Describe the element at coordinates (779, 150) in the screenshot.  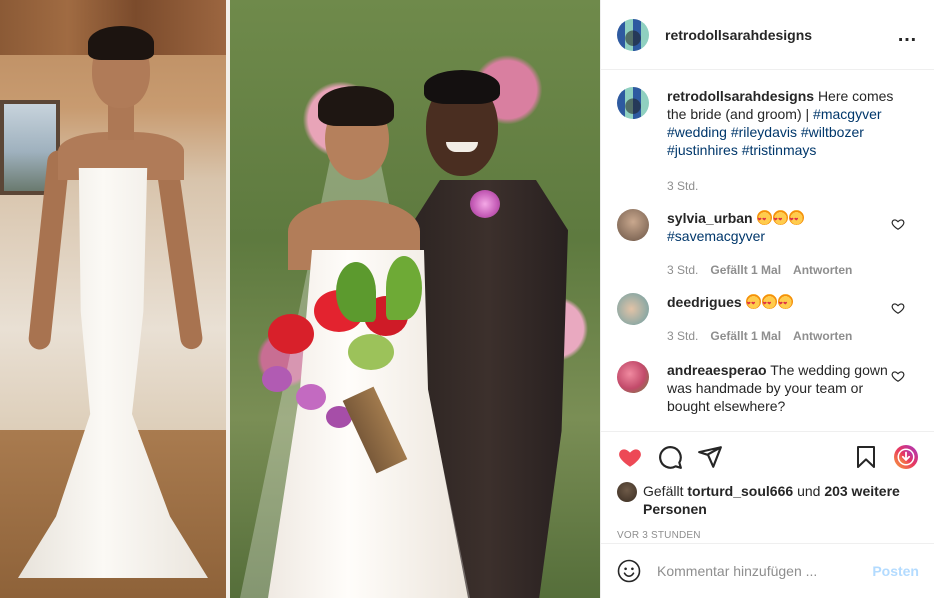
I see `hashtag-link: #tristinmays` at that location.